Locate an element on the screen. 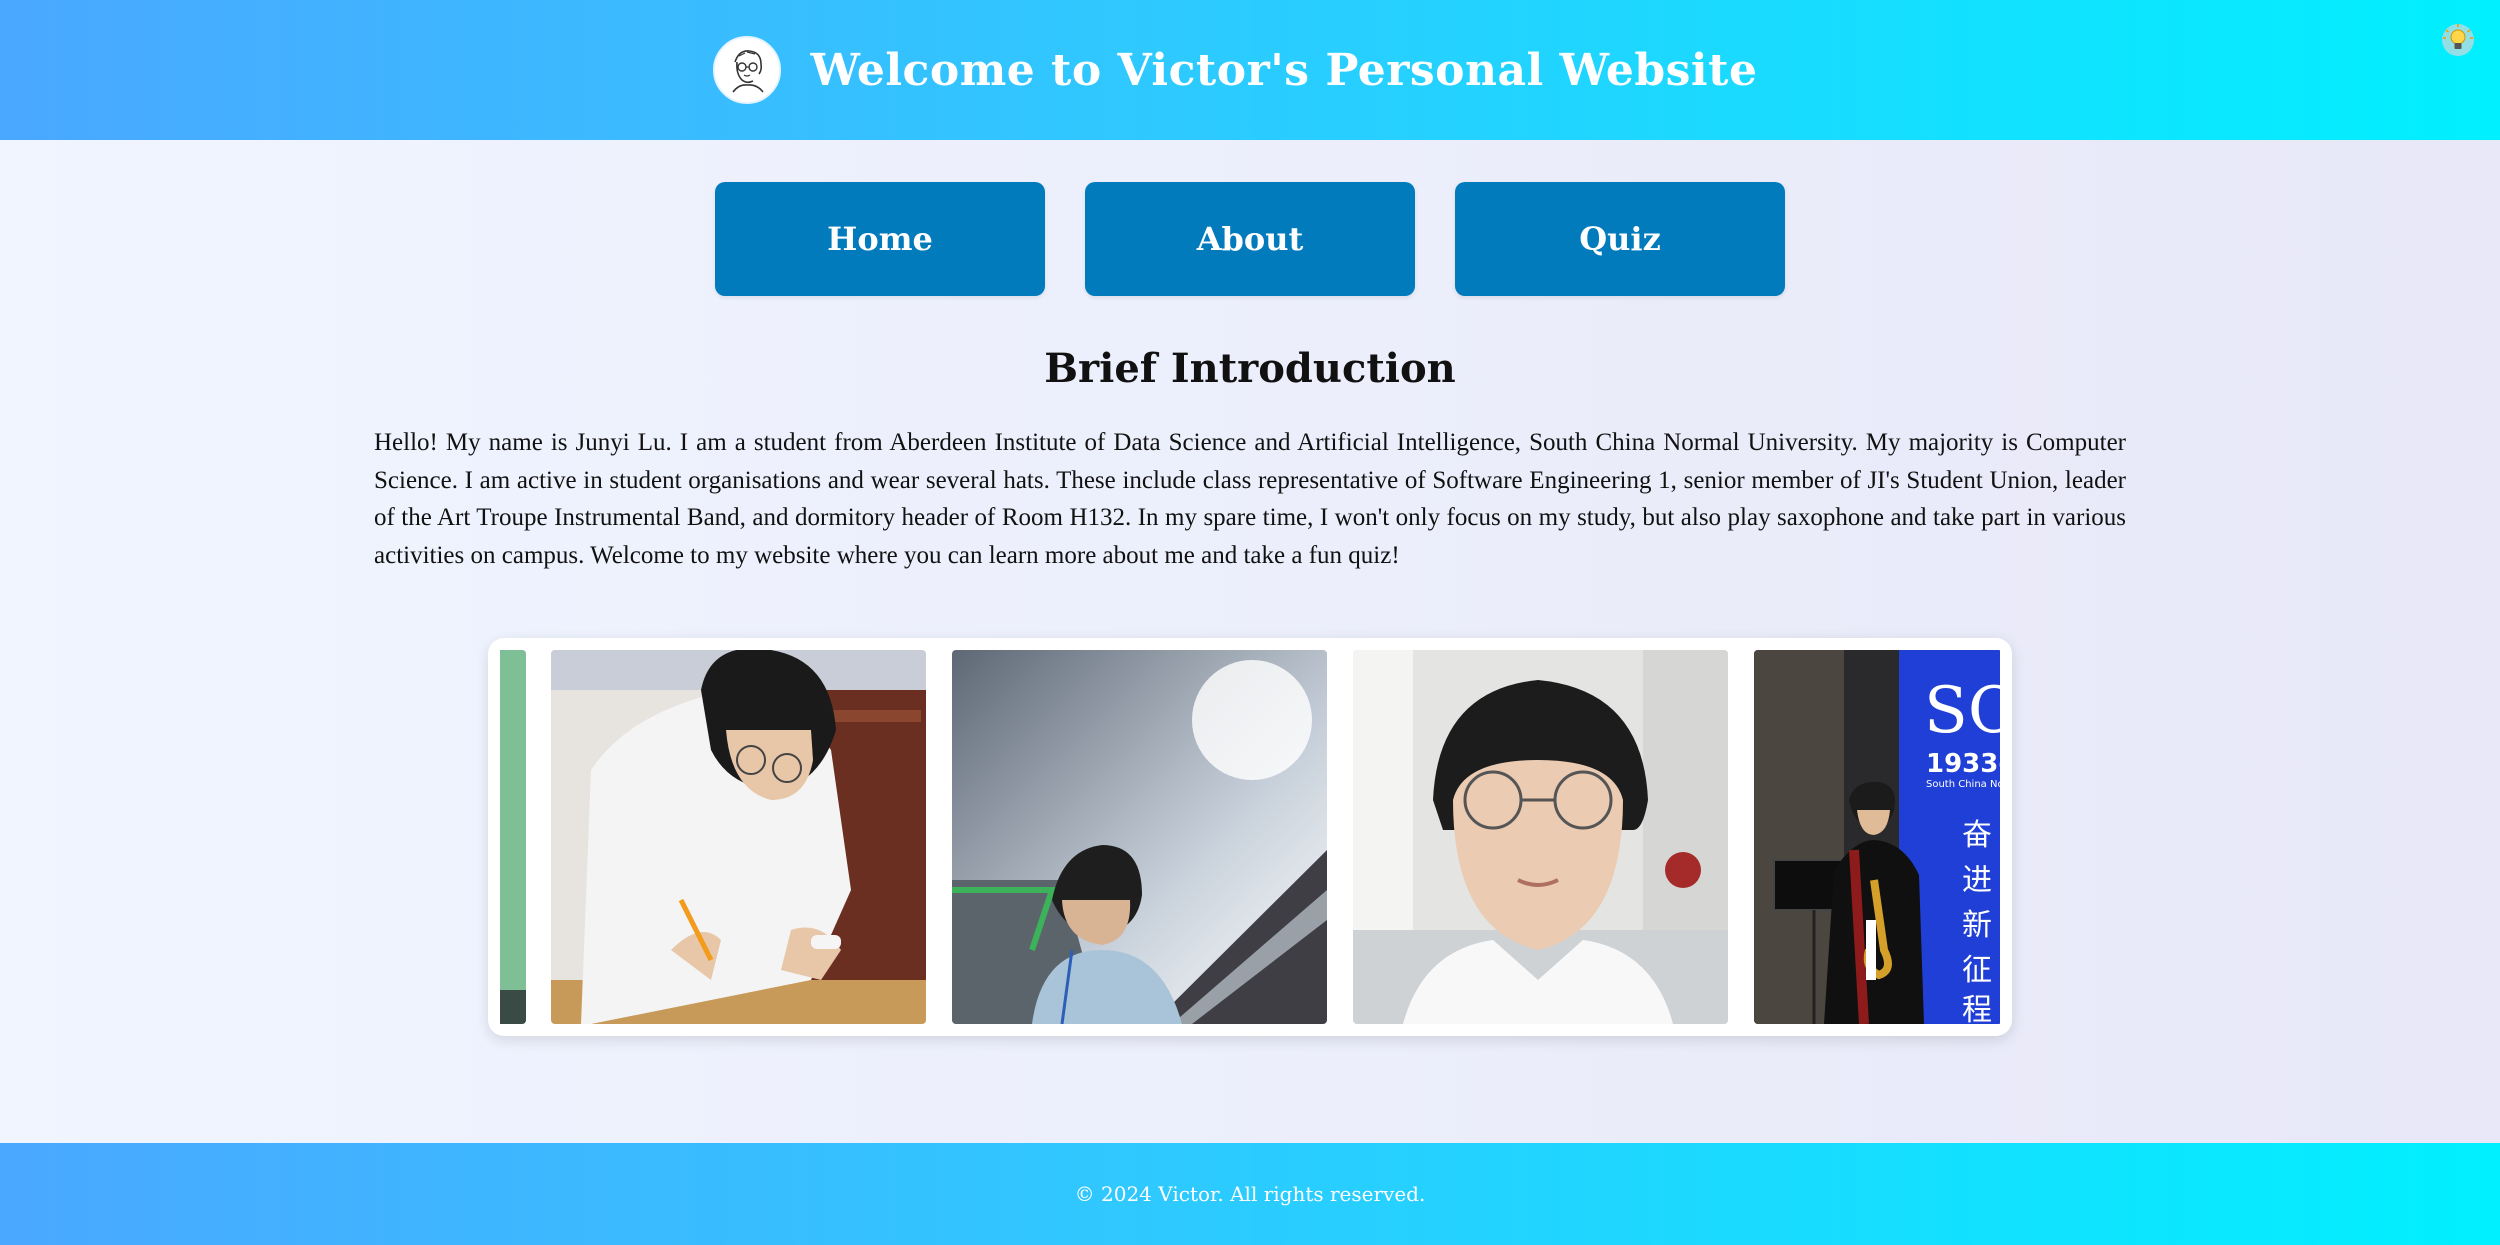  site-footer: © 2024 Victor. All rights reserved. is located at coordinates (1250, 1194).